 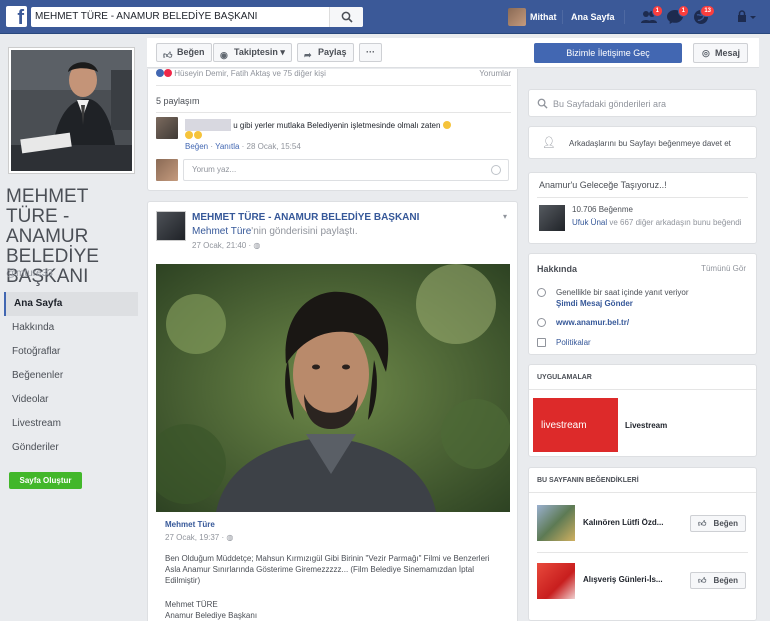 I want to click on profile-picture, so click(x=71, y=110).